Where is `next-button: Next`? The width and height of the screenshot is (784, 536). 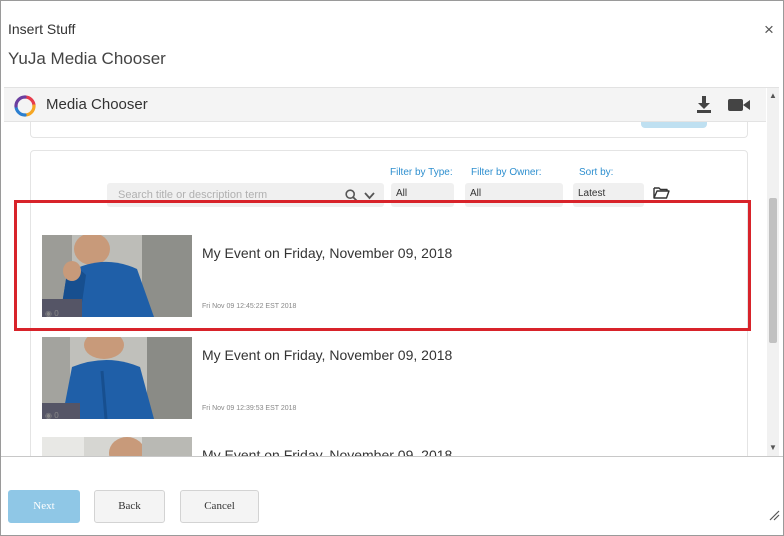
next-button: Next is located at coordinates (44, 506).